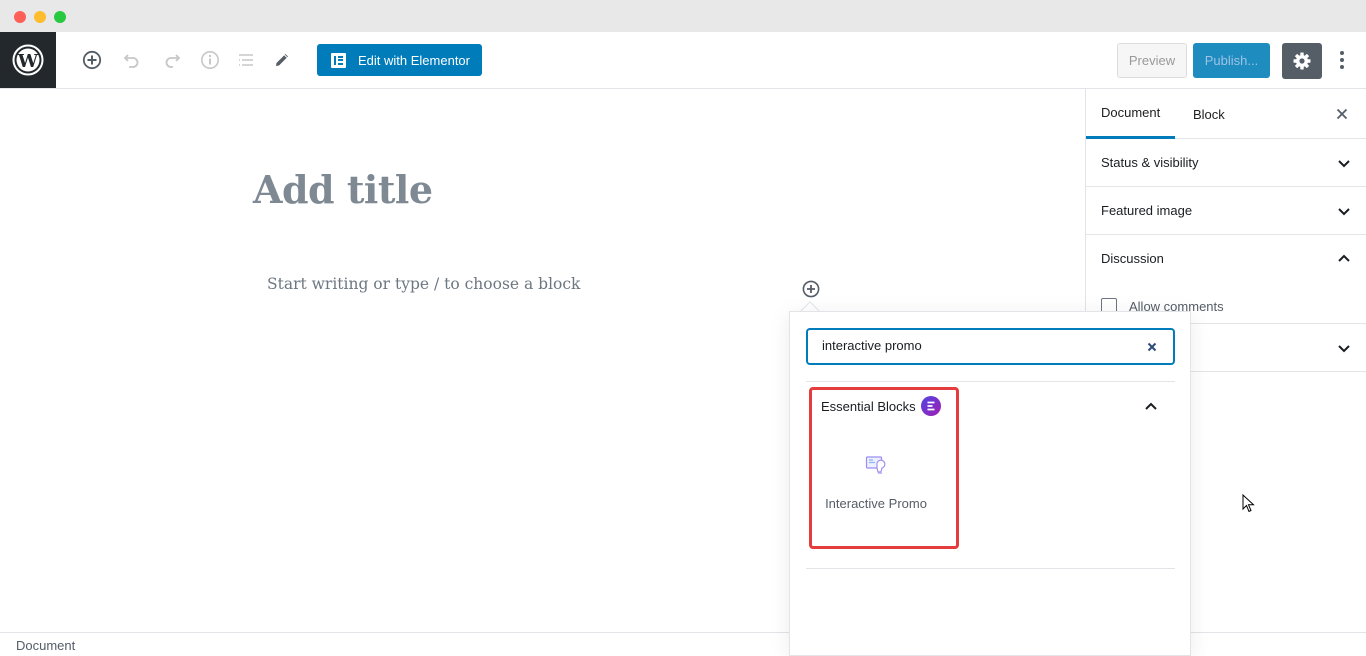  I want to click on panel-status-visibility: Status & visibility, so click(1226, 163).